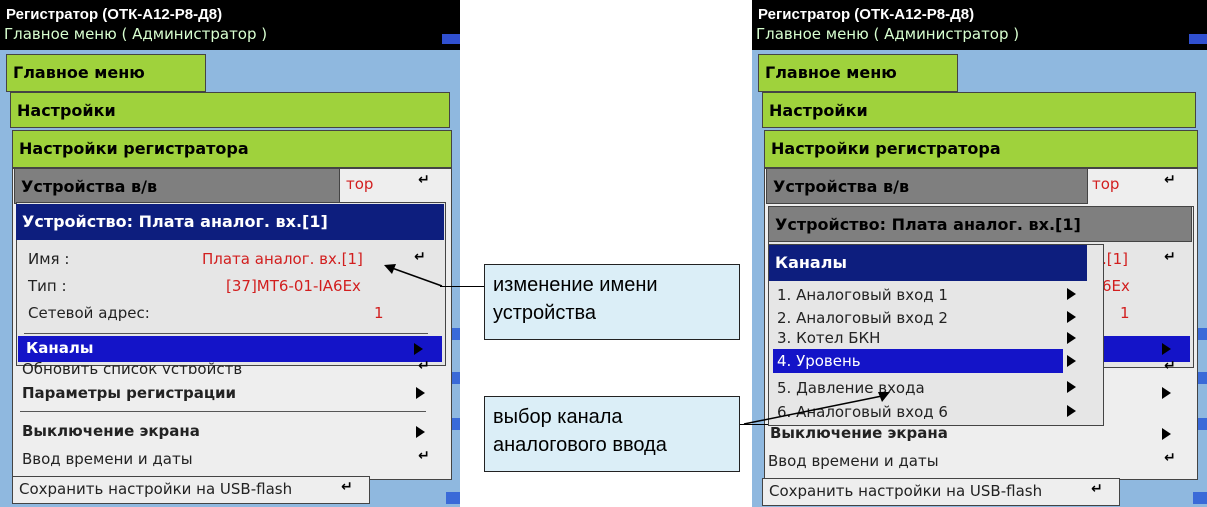 The width and height of the screenshot is (1207, 507). What do you see at coordinates (60, 348) in the screenshot?
I see `channels-label: Каналы` at bounding box center [60, 348].